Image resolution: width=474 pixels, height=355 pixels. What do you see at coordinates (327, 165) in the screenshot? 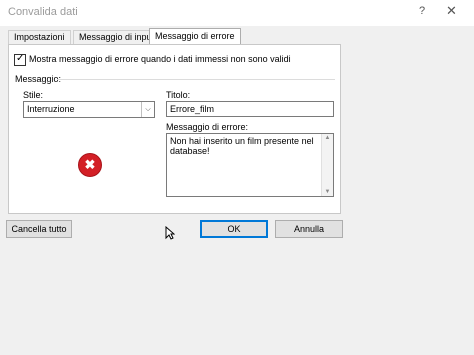
I see `textarea-scrollbar: ▲ ▼` at bounding box center [327, 165].